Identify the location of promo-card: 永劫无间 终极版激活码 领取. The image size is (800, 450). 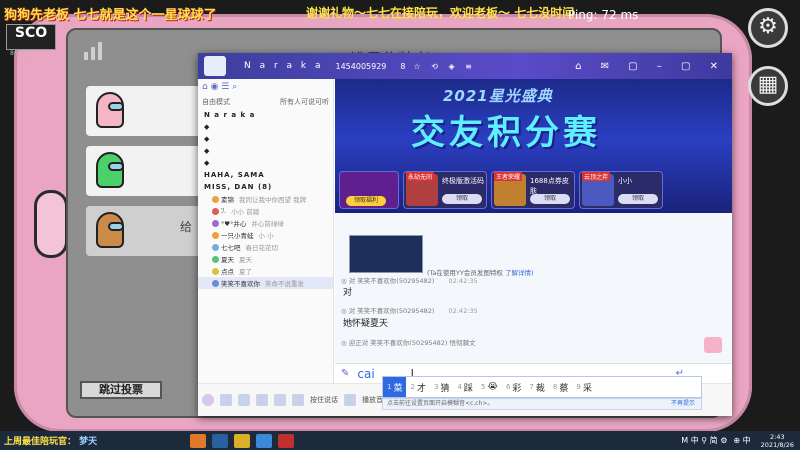
(445, 190).